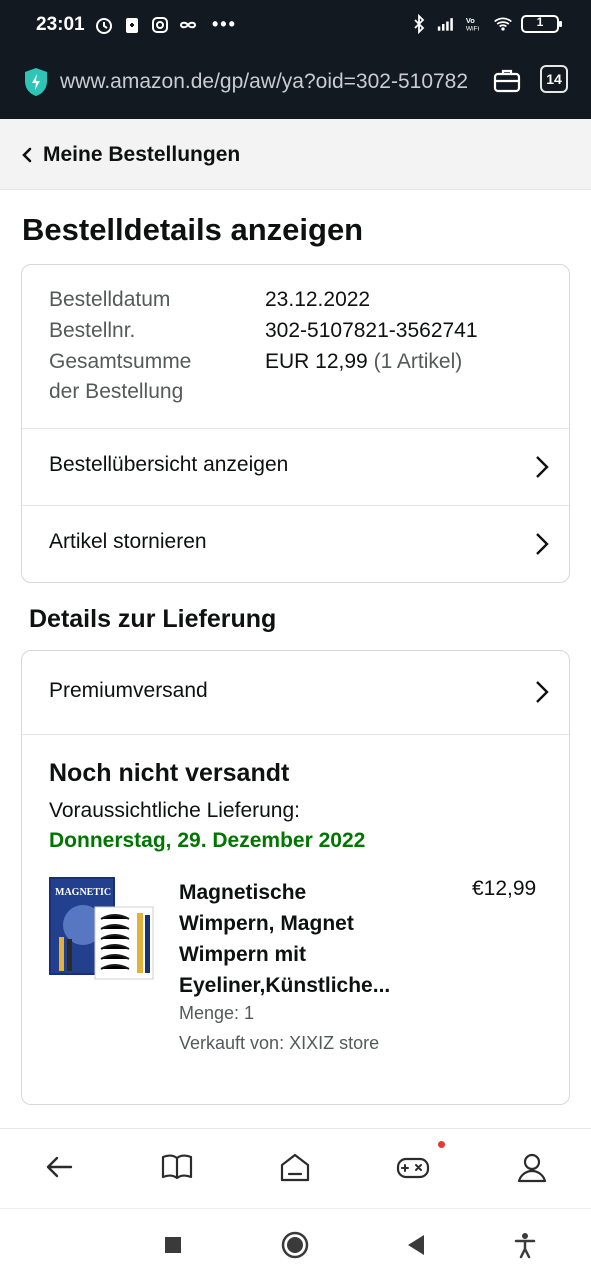  I want to click on profile-icon, so click(532, 1167).